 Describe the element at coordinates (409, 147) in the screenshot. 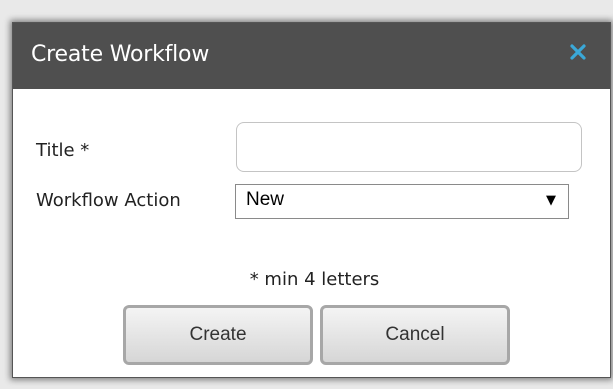

I see `title-input` at that location.